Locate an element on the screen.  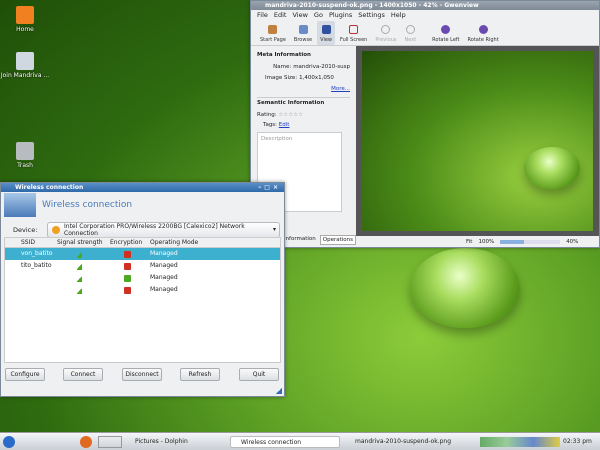
task-dolphin: Pictures - Dolphin is located at coordinates (175, 442).